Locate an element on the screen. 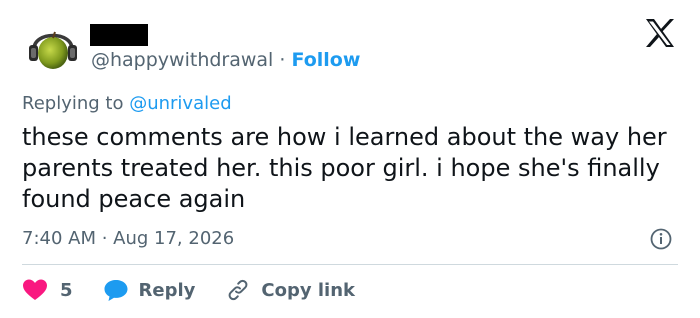 The image size is (700, 318). author-line: @happywithdrawal · Follow is located at coordinates (225, 60).